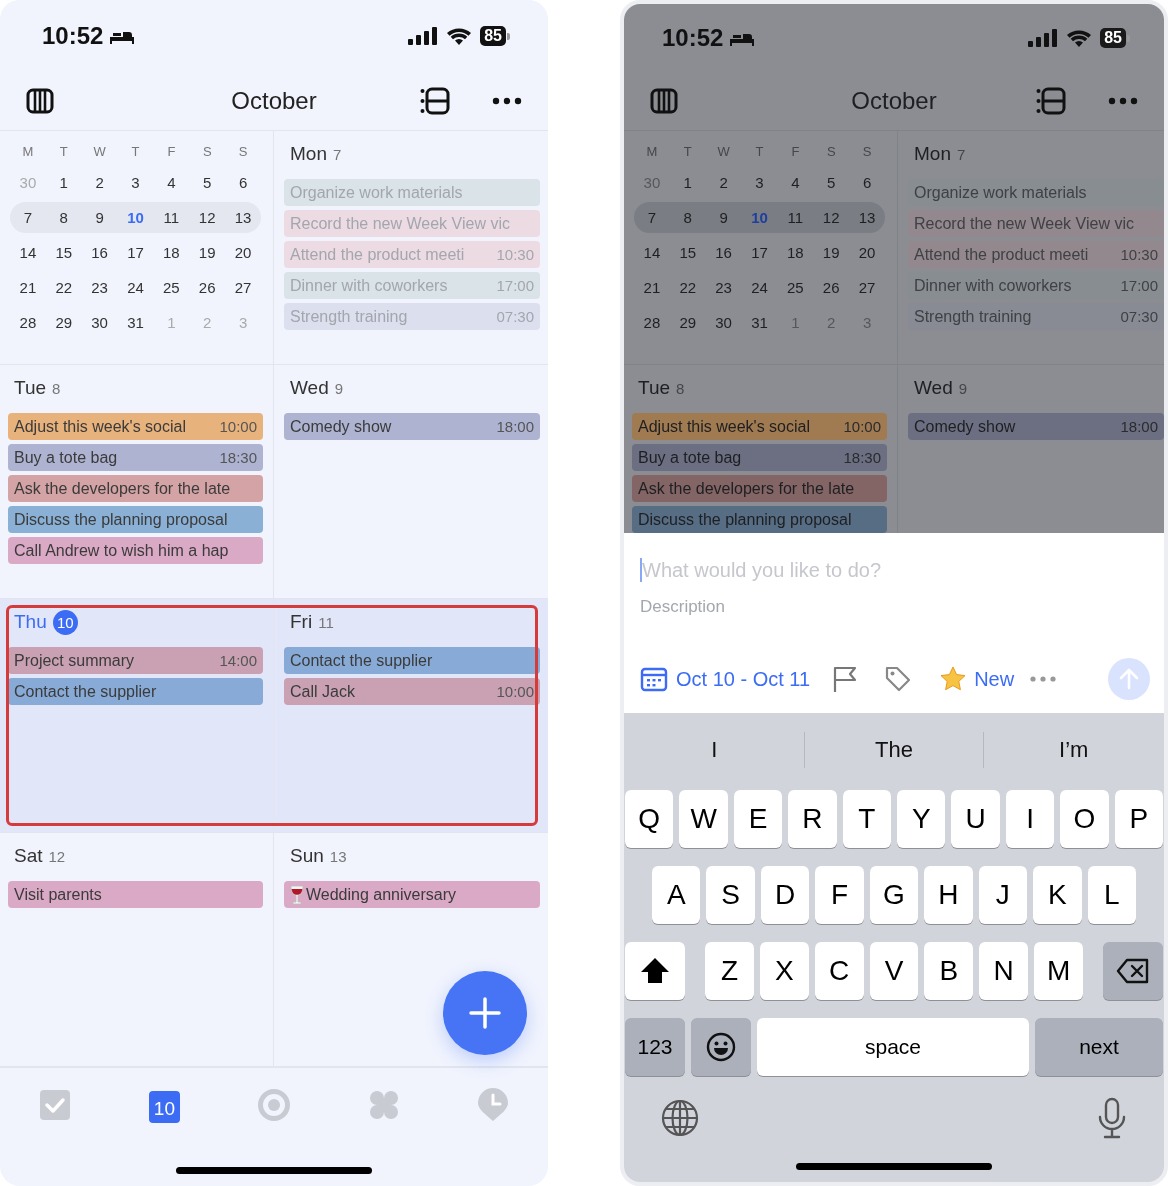  What do you see at coordinates (1036, 285) in the screenshot?
I see `event-bar: Dinner with coworkers 17:00` at bounding box center [1036, 285].